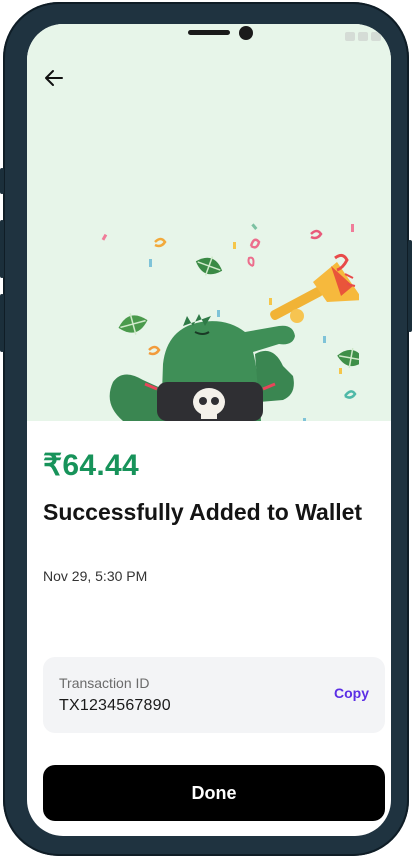 The width and height of the screenshot is (412, 858). What do you see at coordinates (91, 465) in the screenshot?
I see `amount-value: ₹64.44` at bounding box center [91, 465].